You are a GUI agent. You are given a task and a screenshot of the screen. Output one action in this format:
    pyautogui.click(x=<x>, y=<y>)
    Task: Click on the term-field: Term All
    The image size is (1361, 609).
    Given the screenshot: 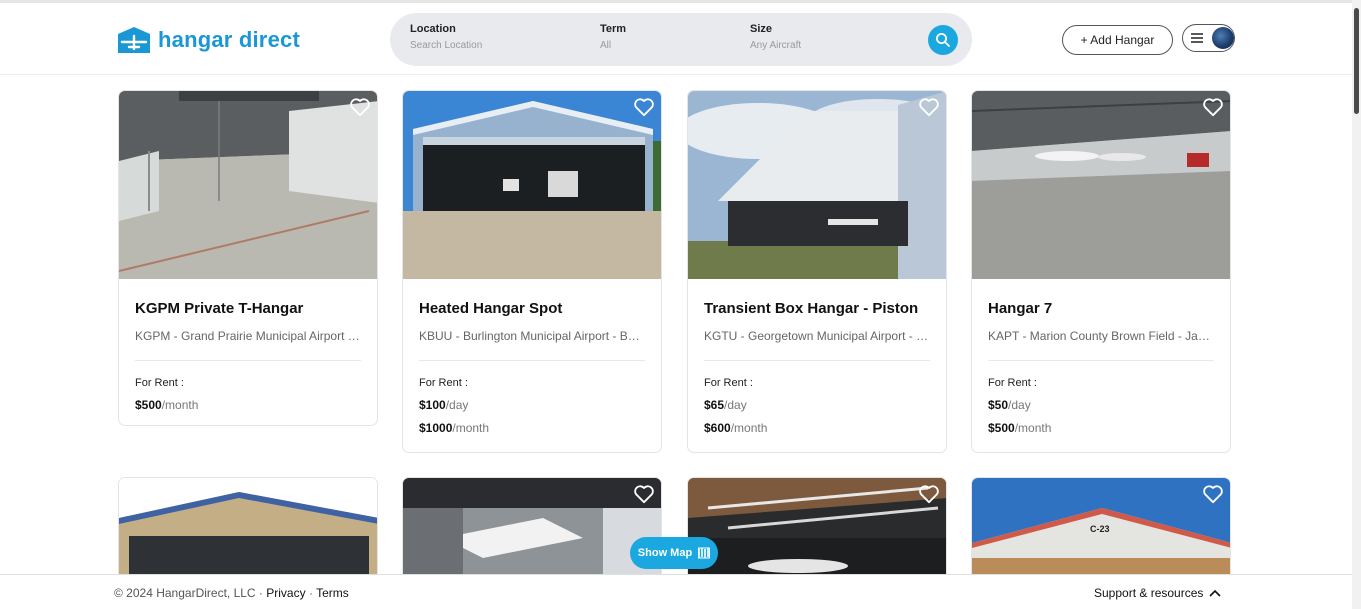 What is the action you would take?
    pyautogui.click(x=613, y=37)
    